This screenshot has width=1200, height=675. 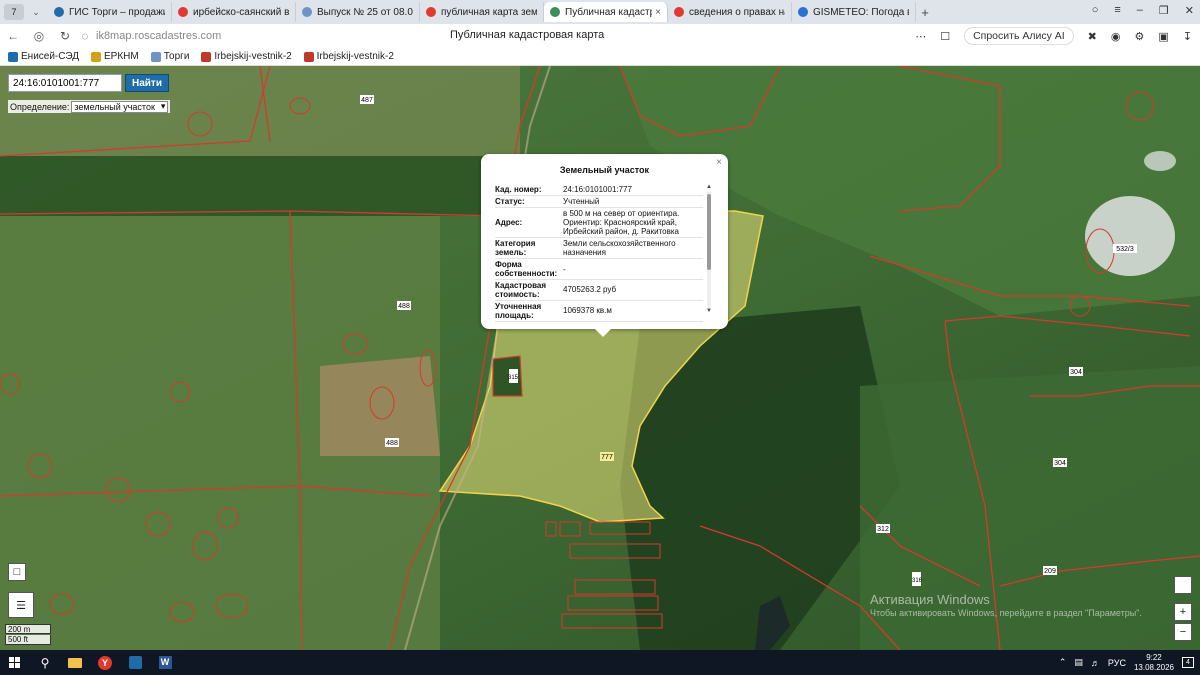 I want to click on clock-time: 9:22, so click(x=1154, y=657).